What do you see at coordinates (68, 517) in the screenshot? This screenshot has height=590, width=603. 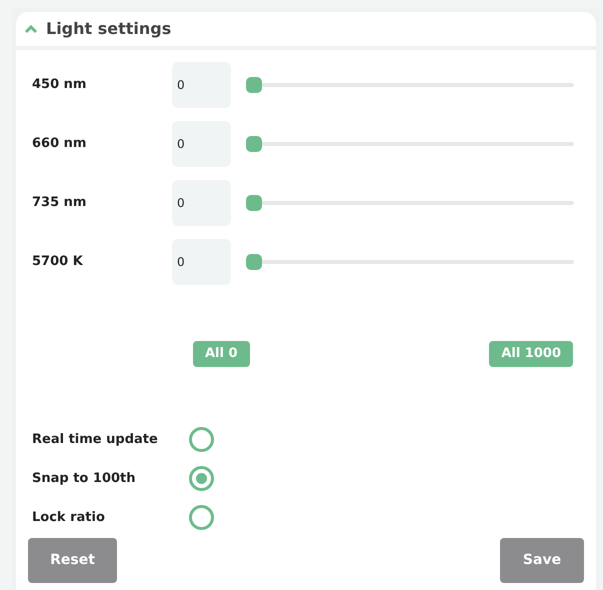 I see `option-label: Lock ratio` at bounding box center [68, 517].